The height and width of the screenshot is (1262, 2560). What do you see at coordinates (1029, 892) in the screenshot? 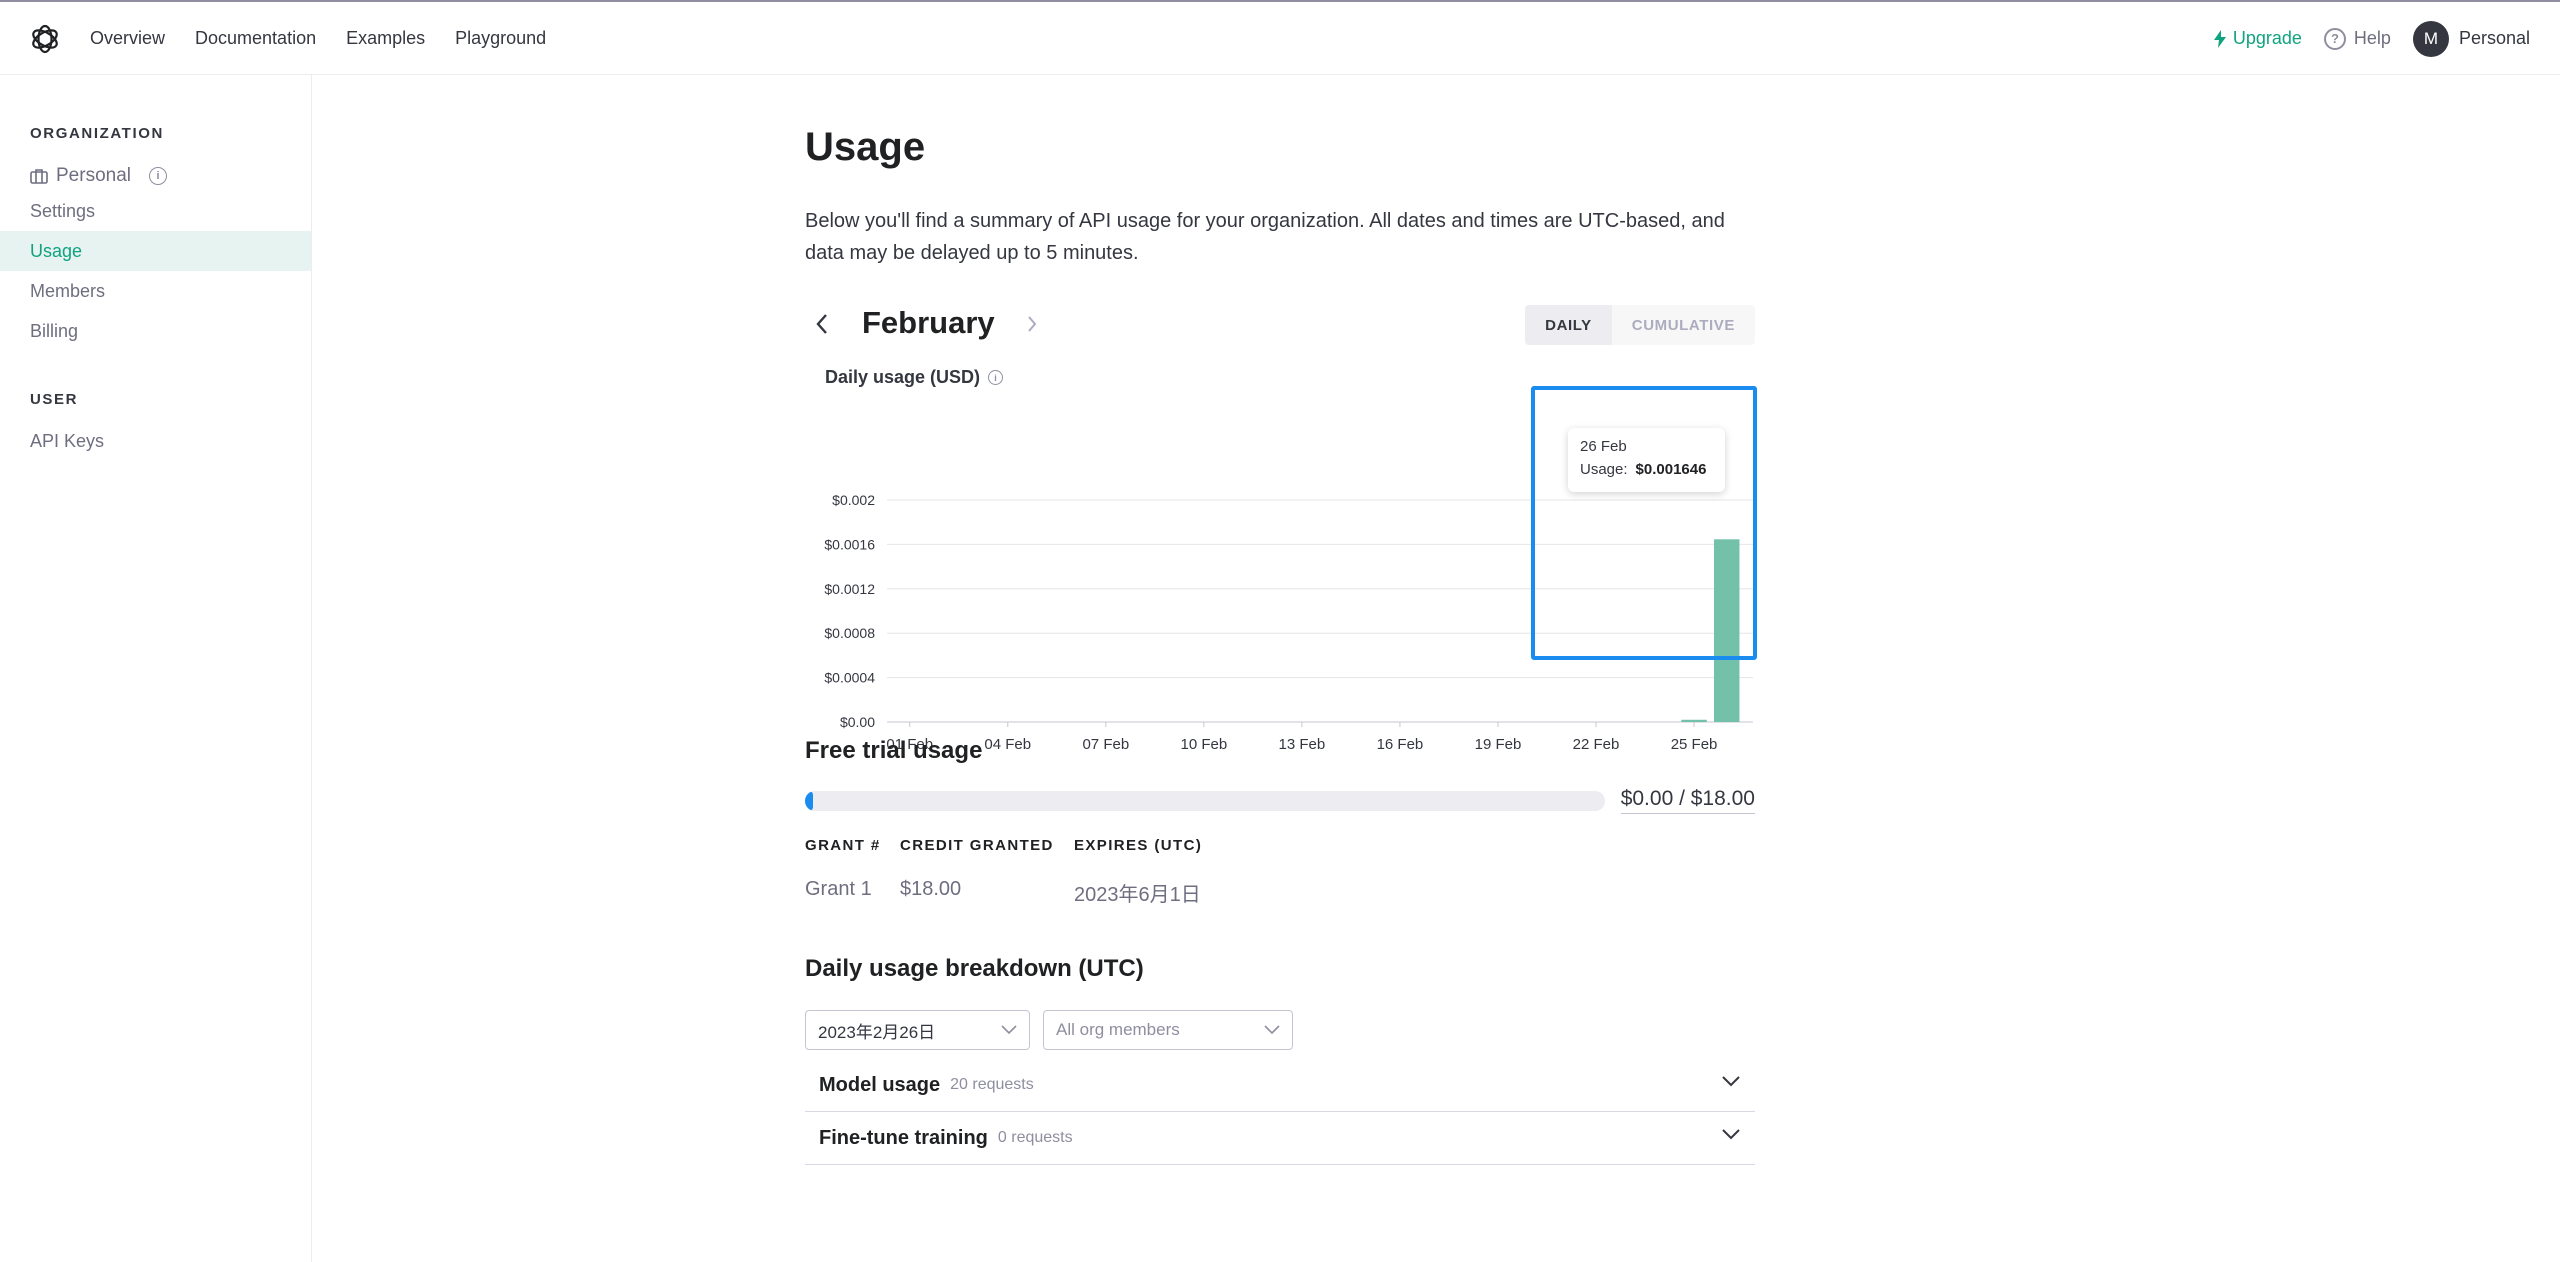
I see `table-row: Grant 1 $18.00 2023年6月1日` at bounding box center [1029, 892].